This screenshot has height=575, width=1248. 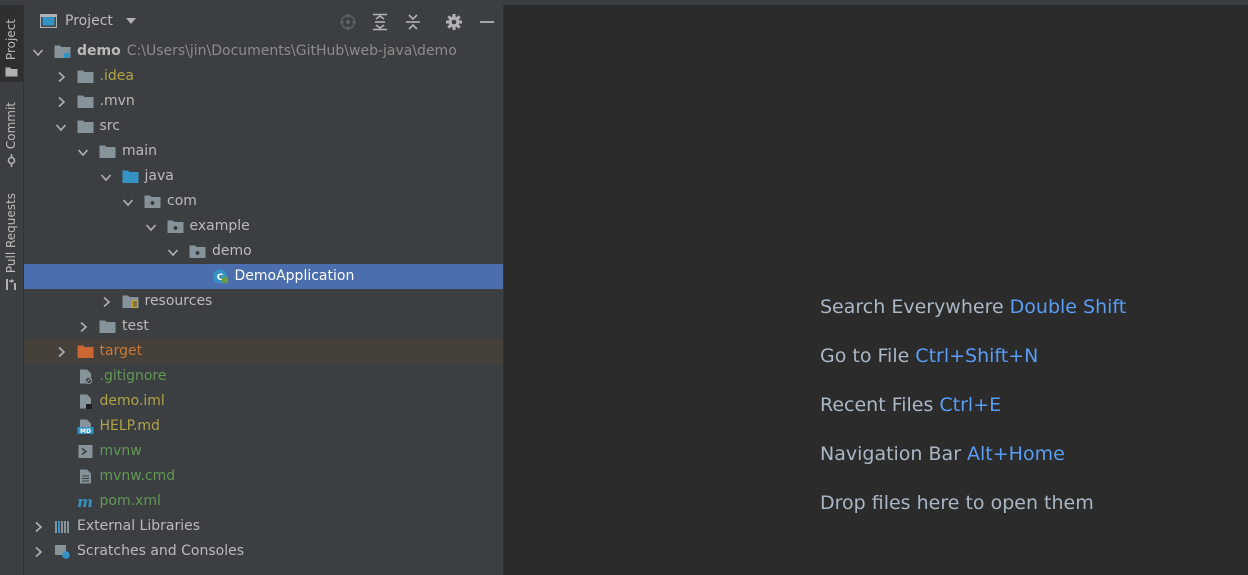 I want to click on tree-row: example, so click(x=263, y=226).